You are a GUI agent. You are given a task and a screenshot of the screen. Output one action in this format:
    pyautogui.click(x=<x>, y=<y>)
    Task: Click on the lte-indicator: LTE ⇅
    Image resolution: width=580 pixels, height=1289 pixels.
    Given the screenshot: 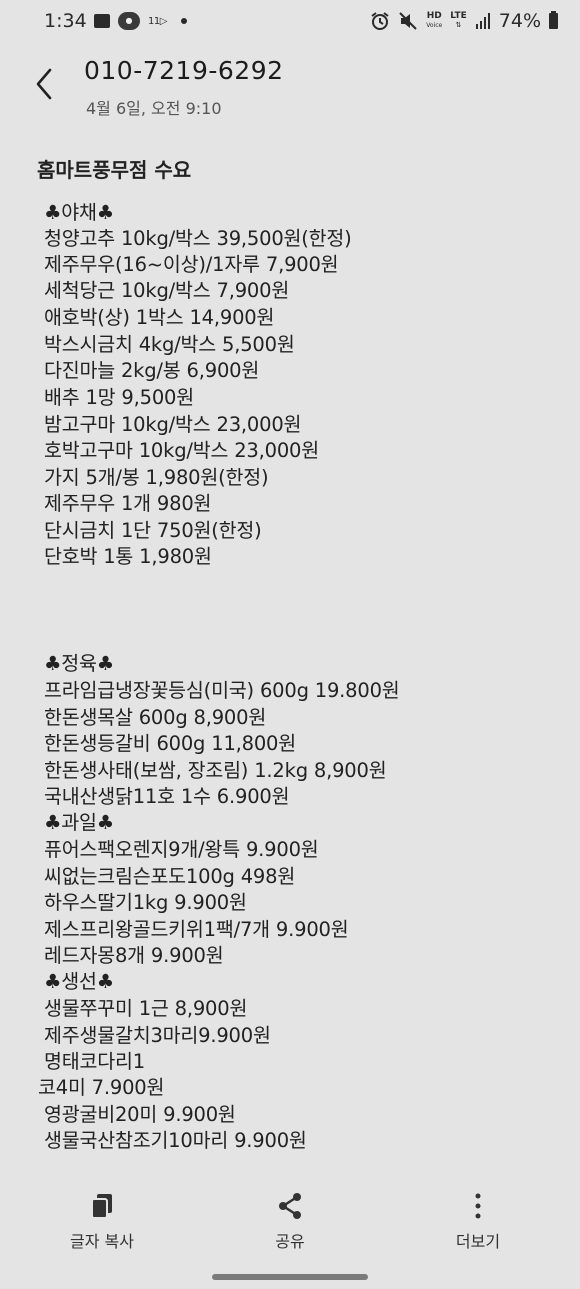 What is the action you would take?
    pyautogui.click(x=458, y=21)
    